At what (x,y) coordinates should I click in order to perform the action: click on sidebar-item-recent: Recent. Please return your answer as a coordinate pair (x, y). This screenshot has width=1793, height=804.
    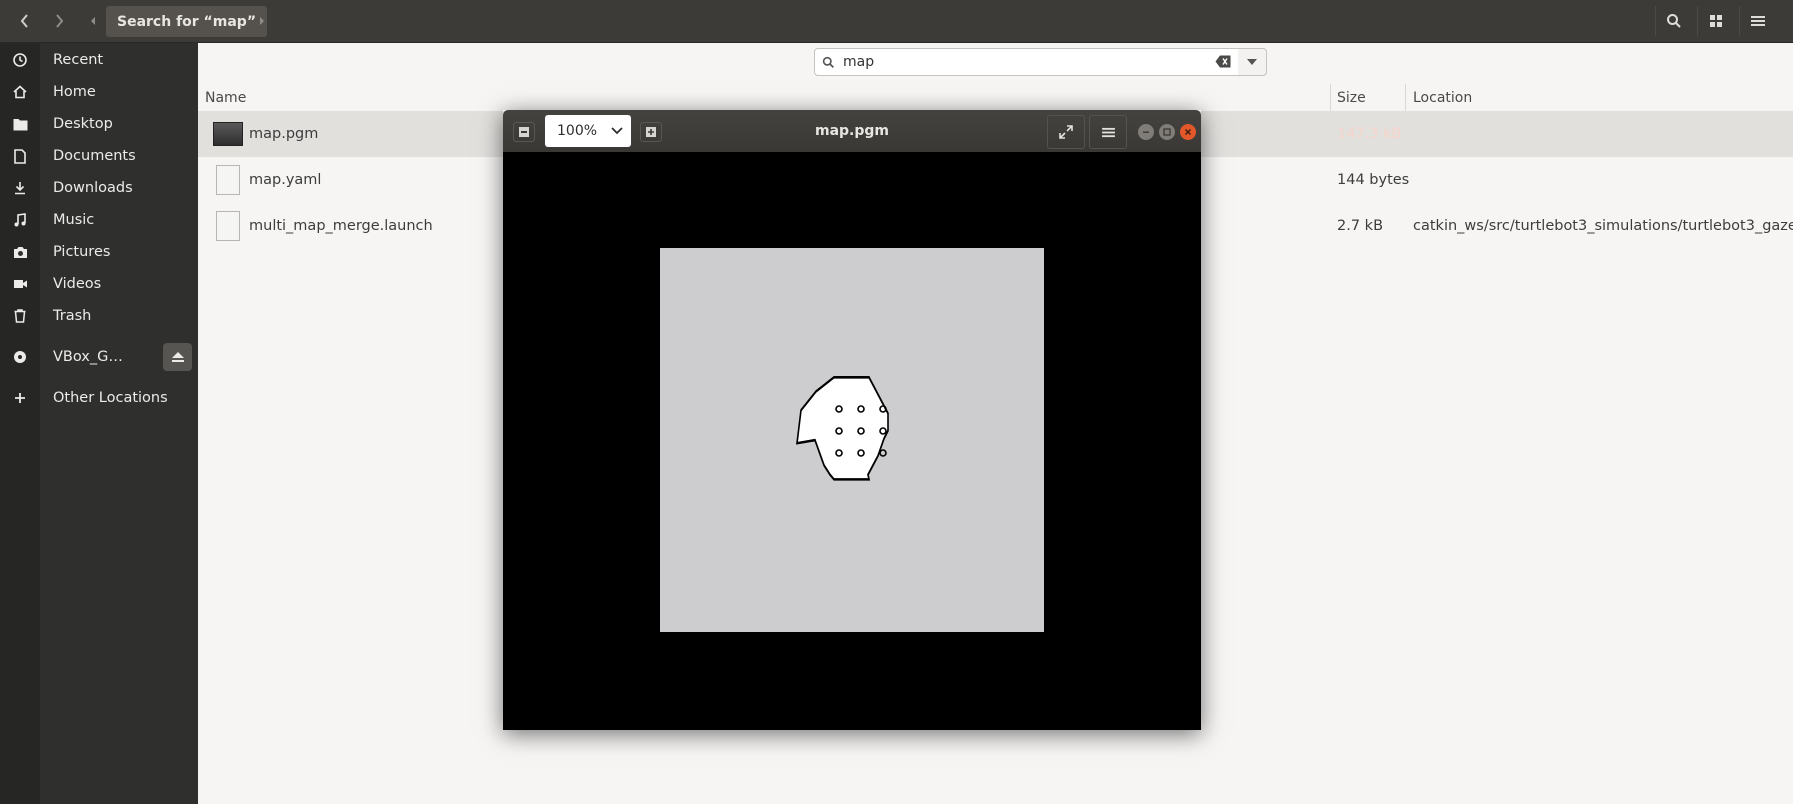
    Looking at the image, I should click on (99, 60).